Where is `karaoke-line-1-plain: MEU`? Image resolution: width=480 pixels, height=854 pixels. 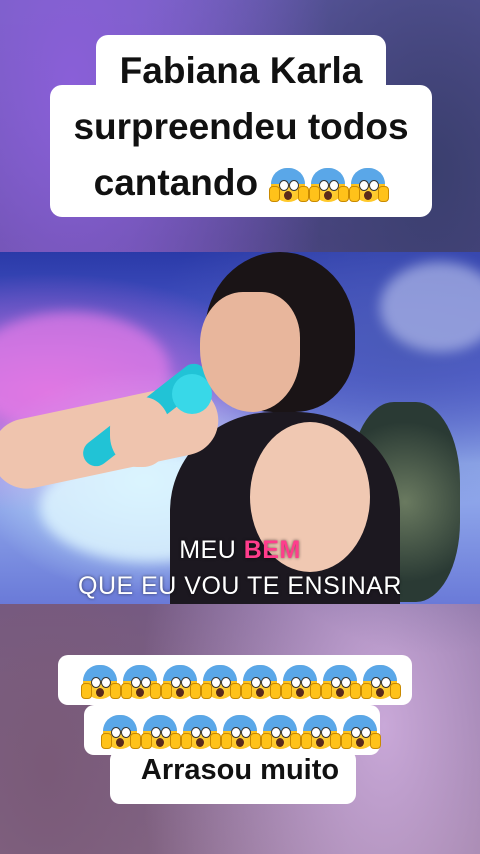 karaoke-line-1-plain: MEU is located at coordinates (211, 550).